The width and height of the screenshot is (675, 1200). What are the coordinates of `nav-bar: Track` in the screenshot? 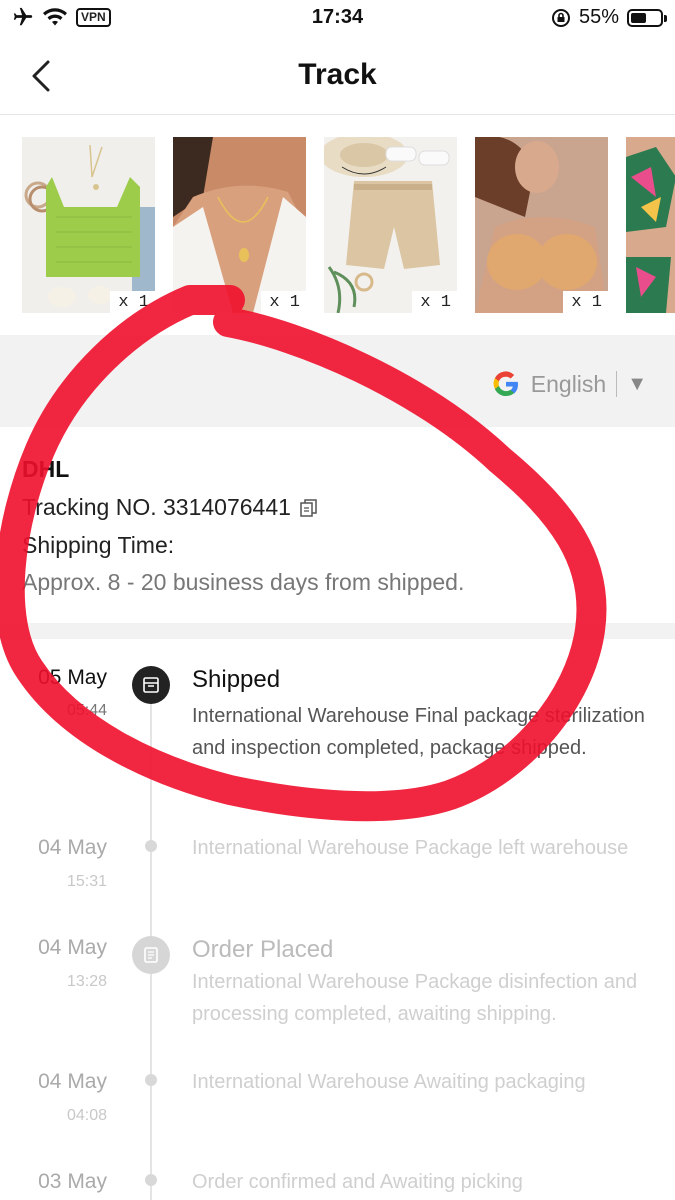 It's located at (337, 77).